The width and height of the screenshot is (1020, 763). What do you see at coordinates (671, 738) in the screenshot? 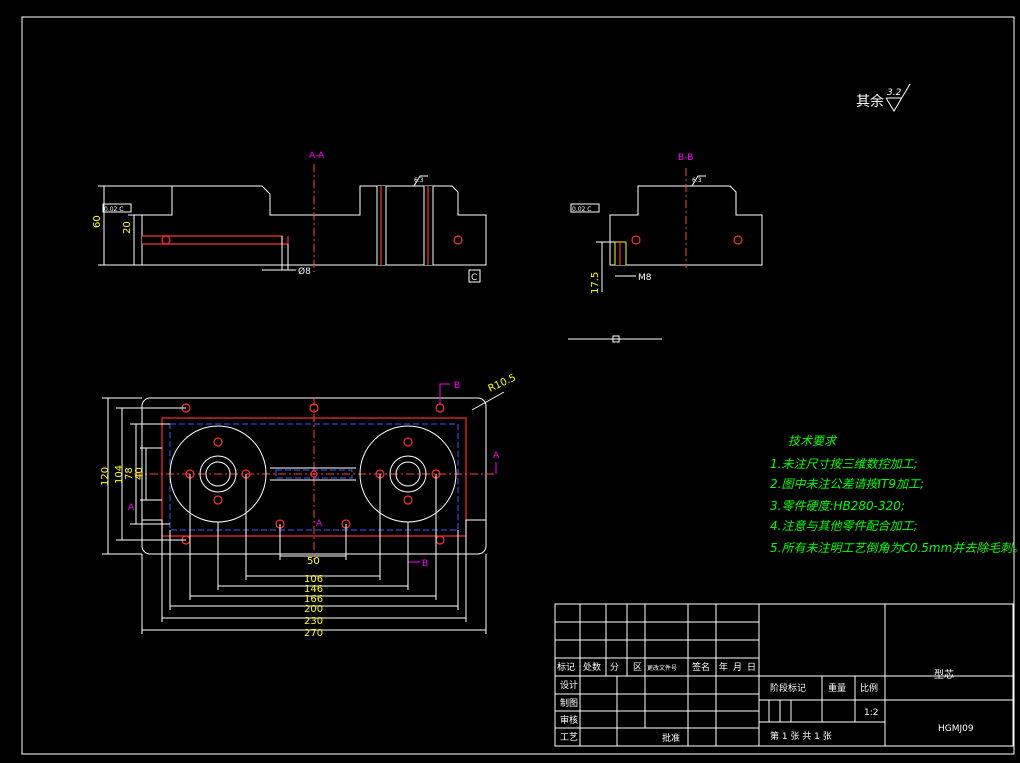
I see `tb-approve: 批准` at bounding box center [671, 738].